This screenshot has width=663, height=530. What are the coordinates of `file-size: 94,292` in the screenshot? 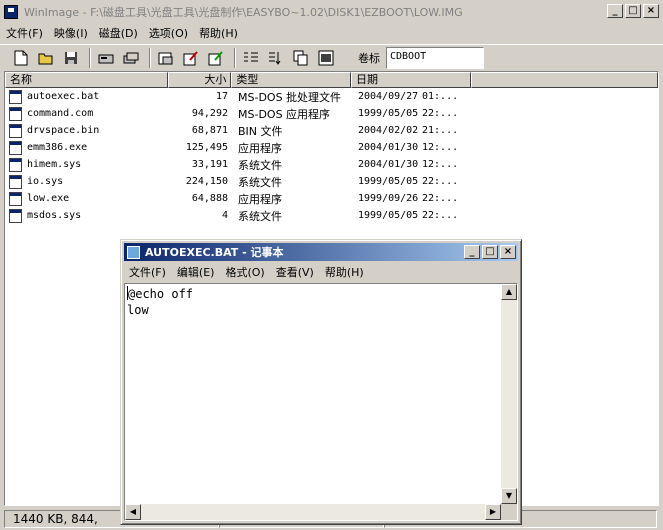 It's located at (209, 113).